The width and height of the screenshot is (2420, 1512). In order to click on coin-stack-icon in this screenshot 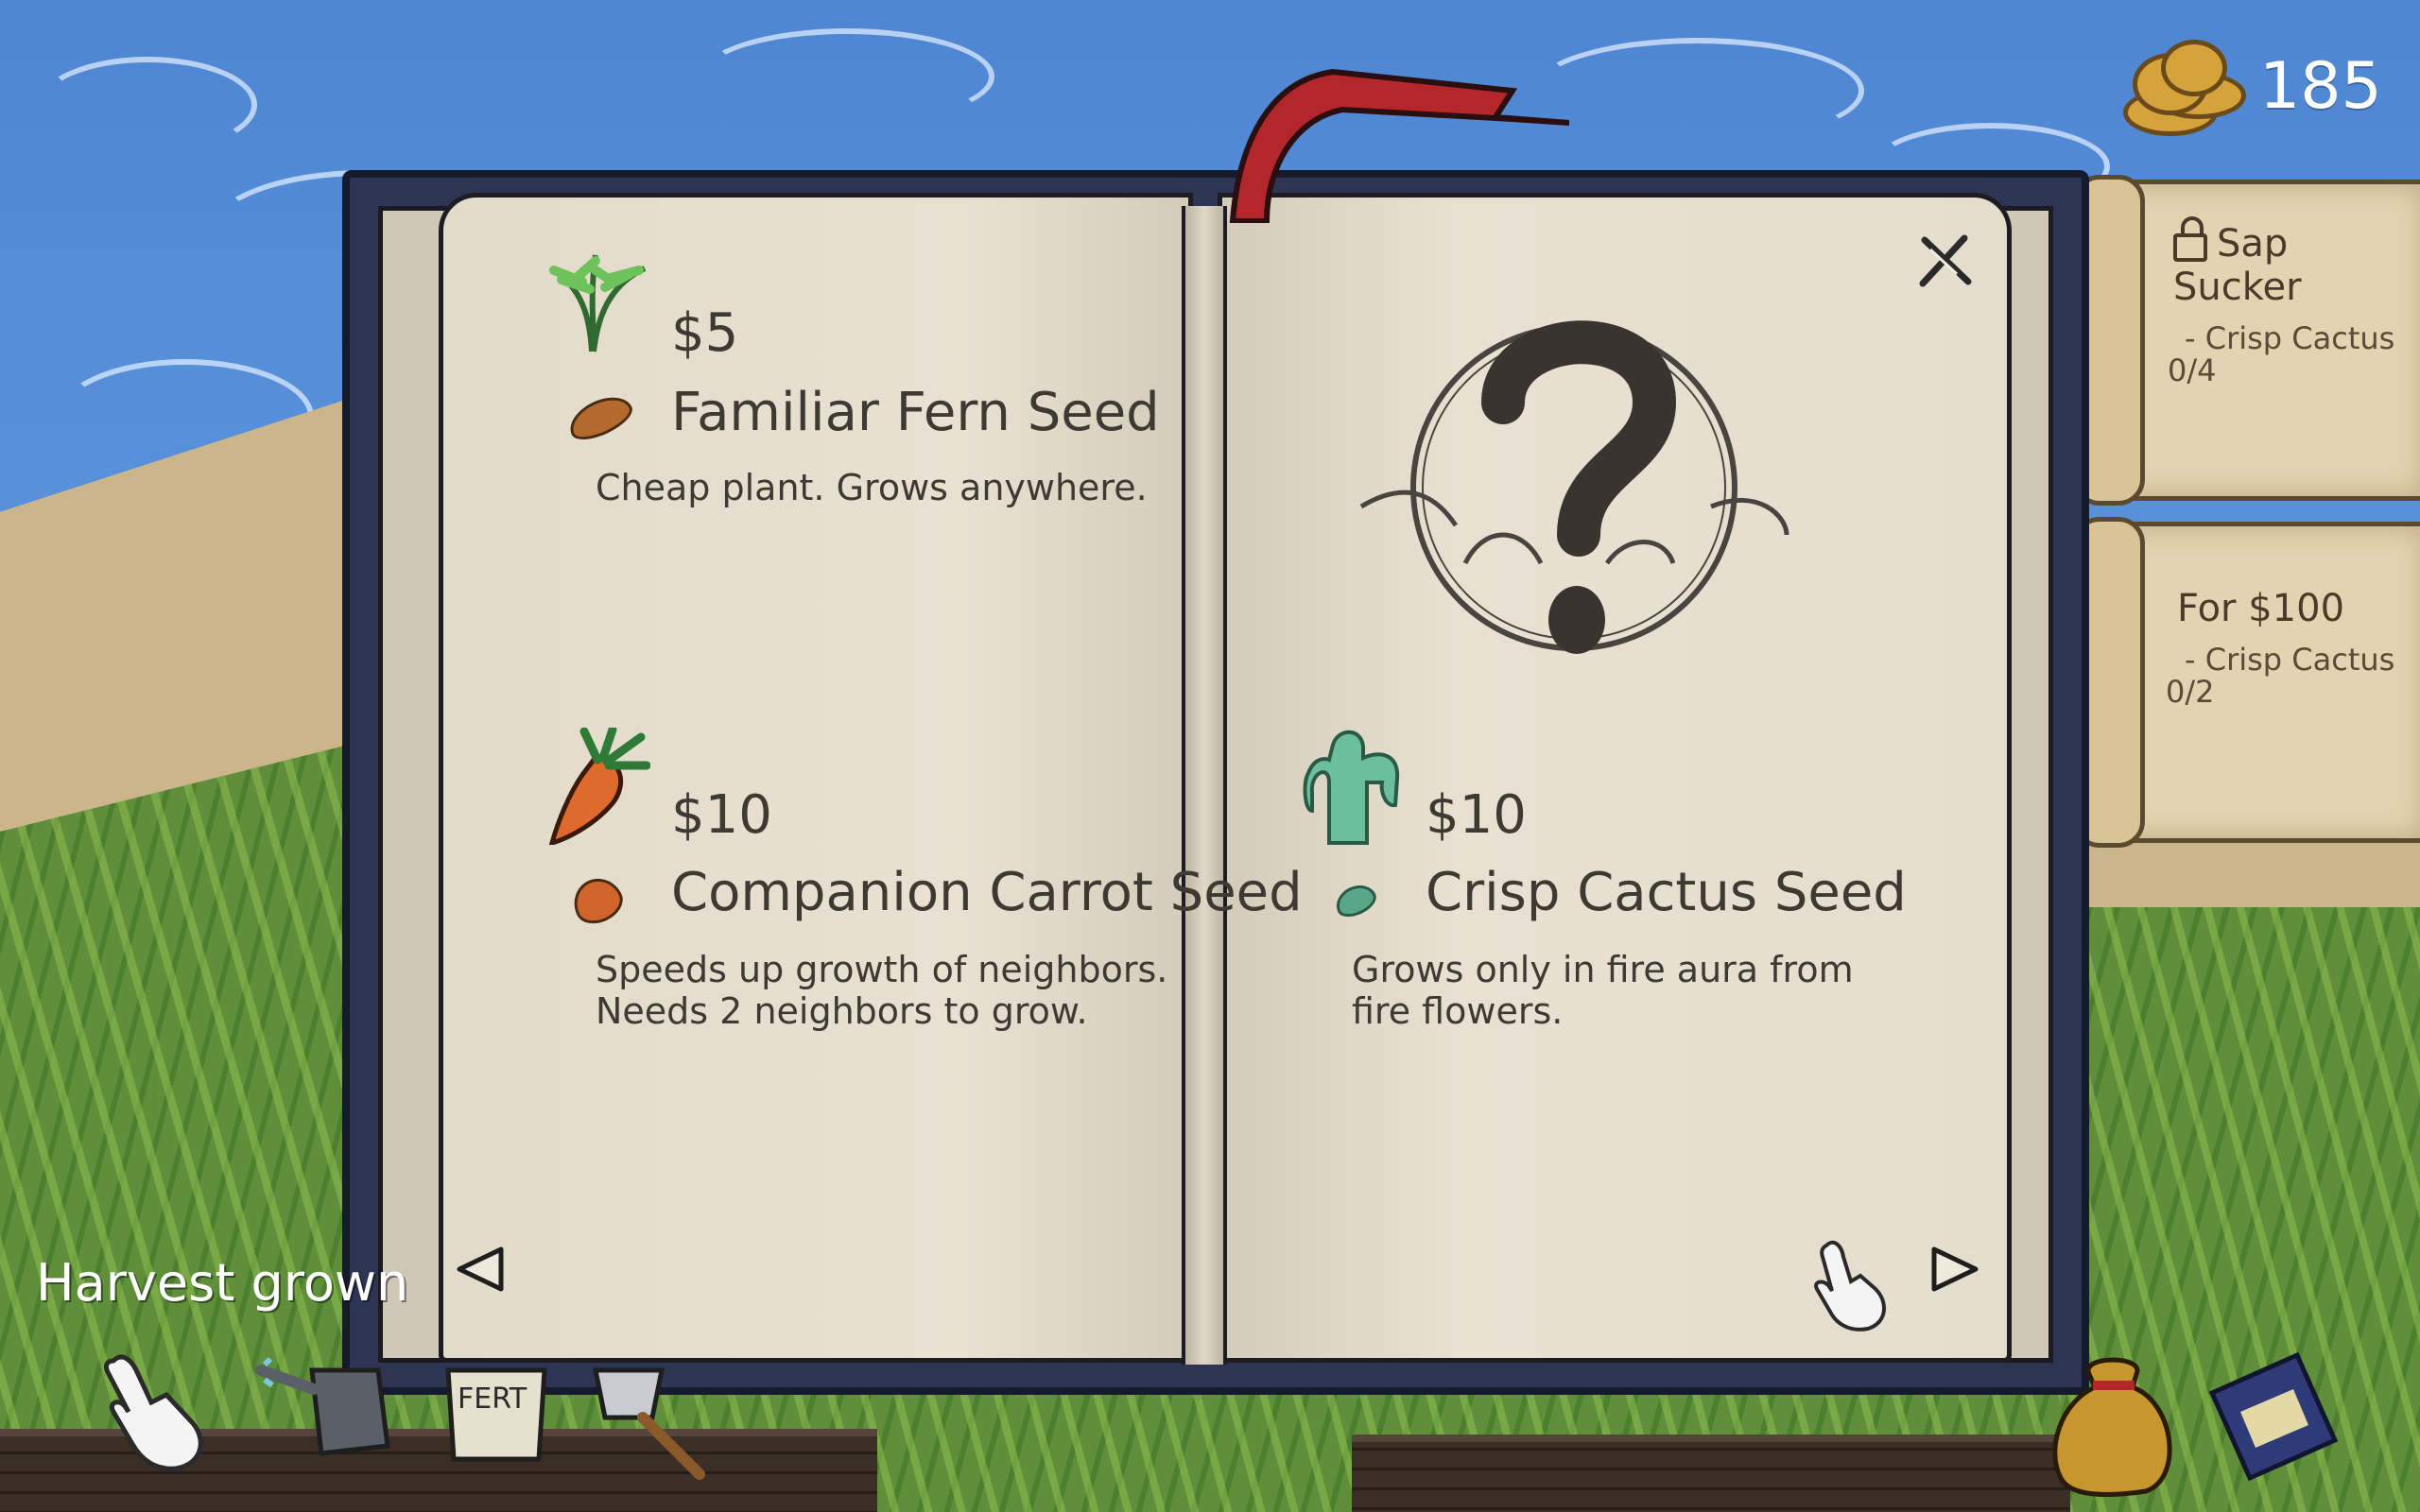, I will do `click(2180, 88)`.